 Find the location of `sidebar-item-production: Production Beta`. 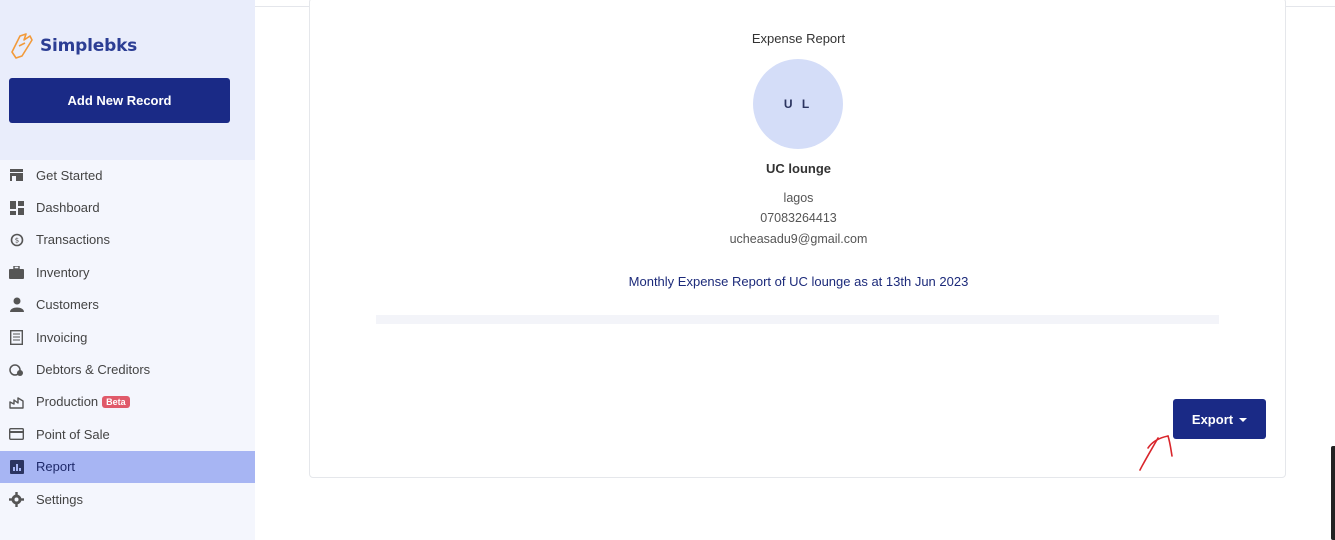

sidebar-item-production: Production Beta is located at coordinates (127, 402).